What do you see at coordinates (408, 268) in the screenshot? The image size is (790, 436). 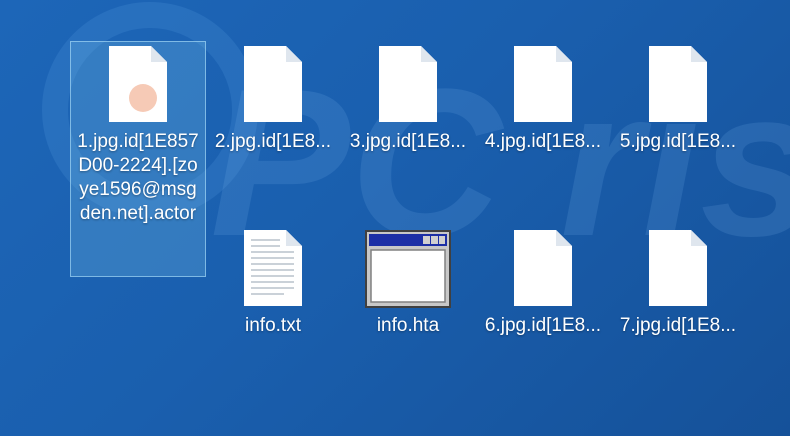 I see `hta-application-icon` at bounding box center [408, 268].